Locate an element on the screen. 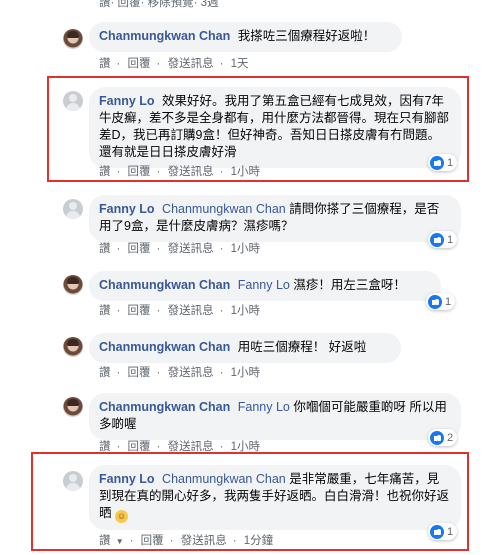 The height and width of the screenshot is (555, 501). comment-actions: 讚 · 回覆 · 發送訊息 · 1天 is located at coordinates (174, 64).